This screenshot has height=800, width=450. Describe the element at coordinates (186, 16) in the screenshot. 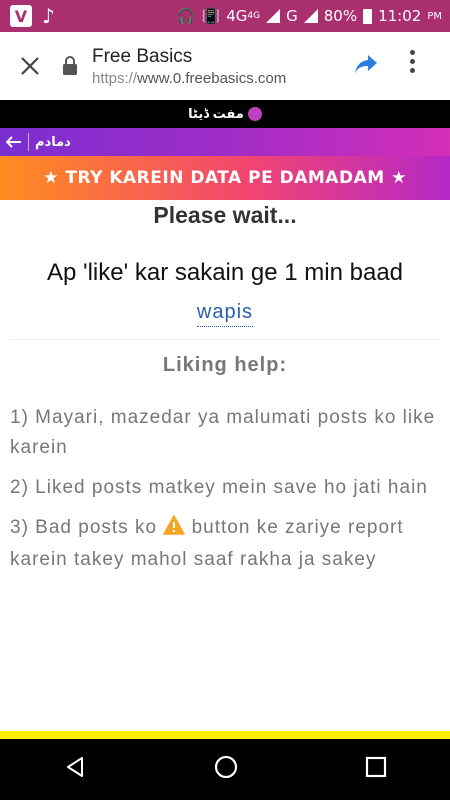

I see `headset-icon: 🎧` at that location.